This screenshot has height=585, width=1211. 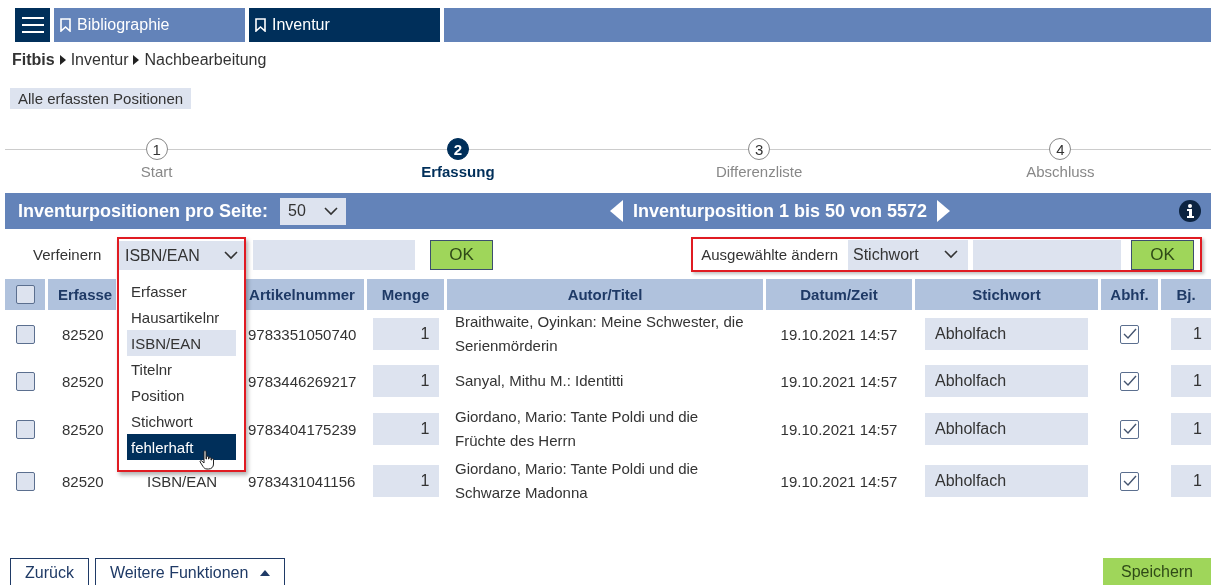 What do you see at coordinates (99, 60) in the screenshot?
I see `breadcrumb-item: Inventur` at bounding box center [99, 60].